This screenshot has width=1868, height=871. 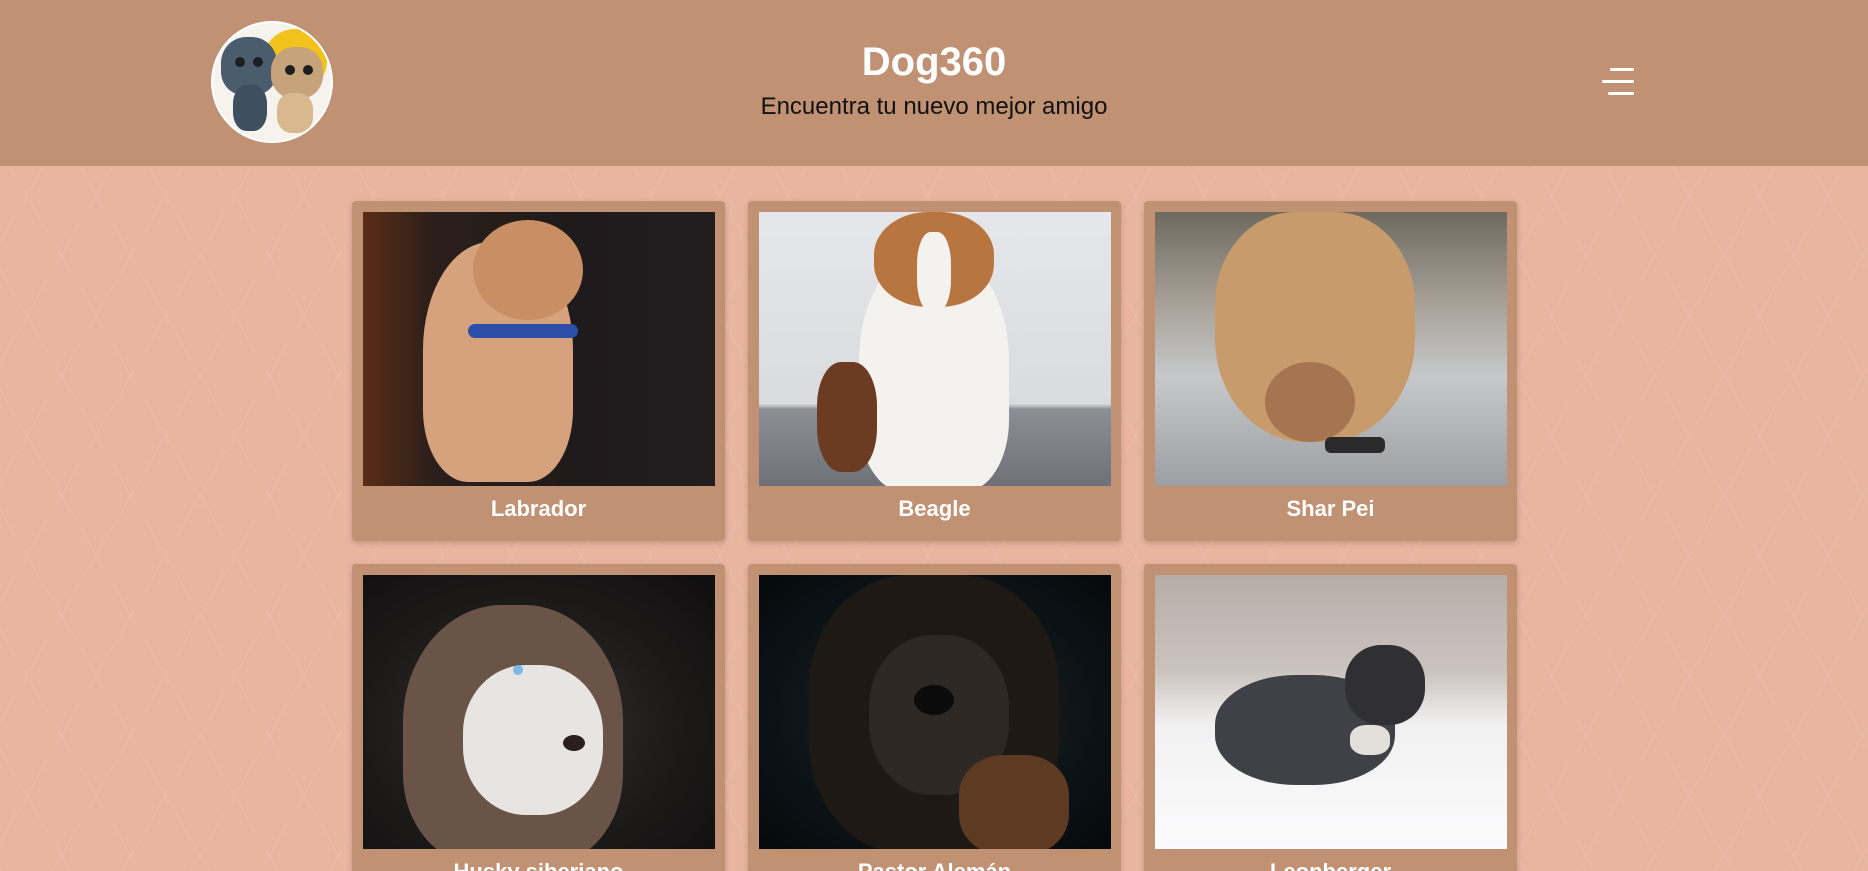 What do you see at coordinates (1331, 349) in the screenshot?
I see `dog-photo-shar-pei` at bounding box center [1331, 349].